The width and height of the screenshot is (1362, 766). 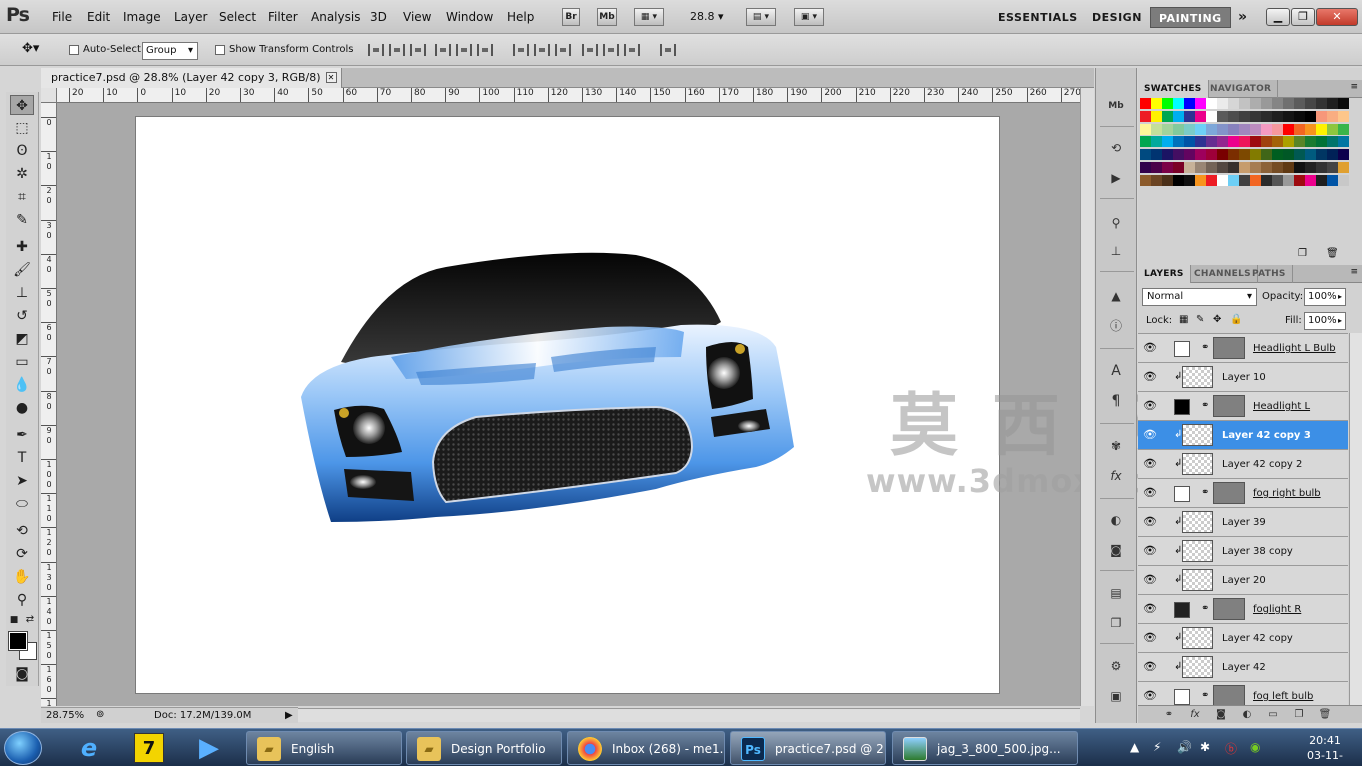 I want to click on align-right-icon, so click(x=485, y=50).